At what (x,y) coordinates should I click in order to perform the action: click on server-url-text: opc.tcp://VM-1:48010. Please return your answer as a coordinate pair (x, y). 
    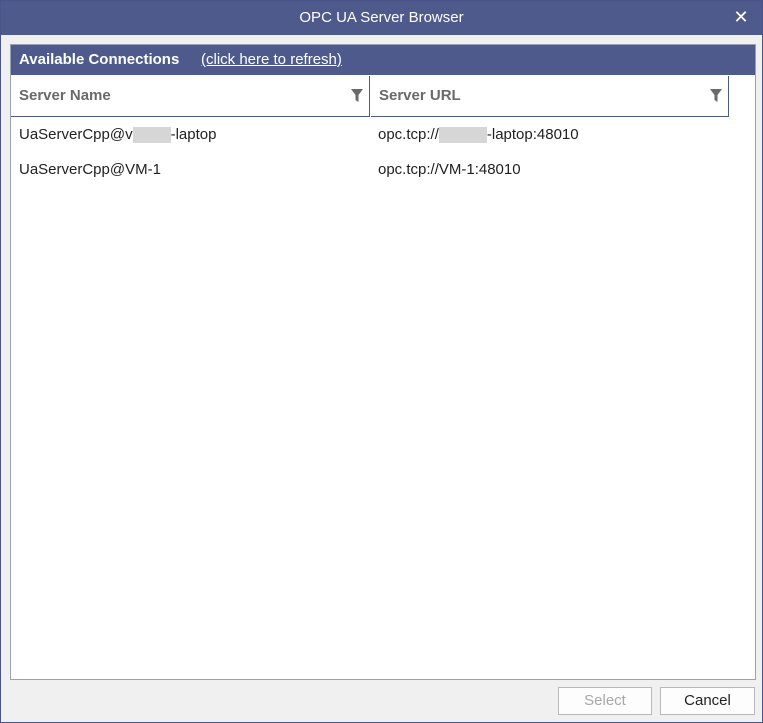
    Looking at the image, I should click on (449, 169).